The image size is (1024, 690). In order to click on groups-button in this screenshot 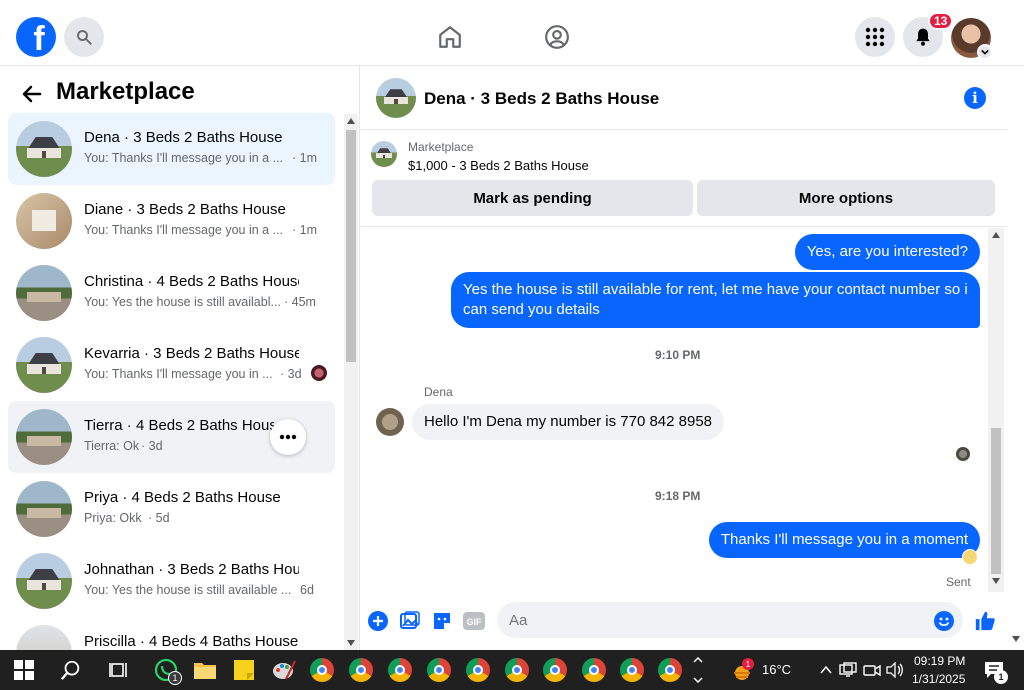, I will do `click(557, 37)`.